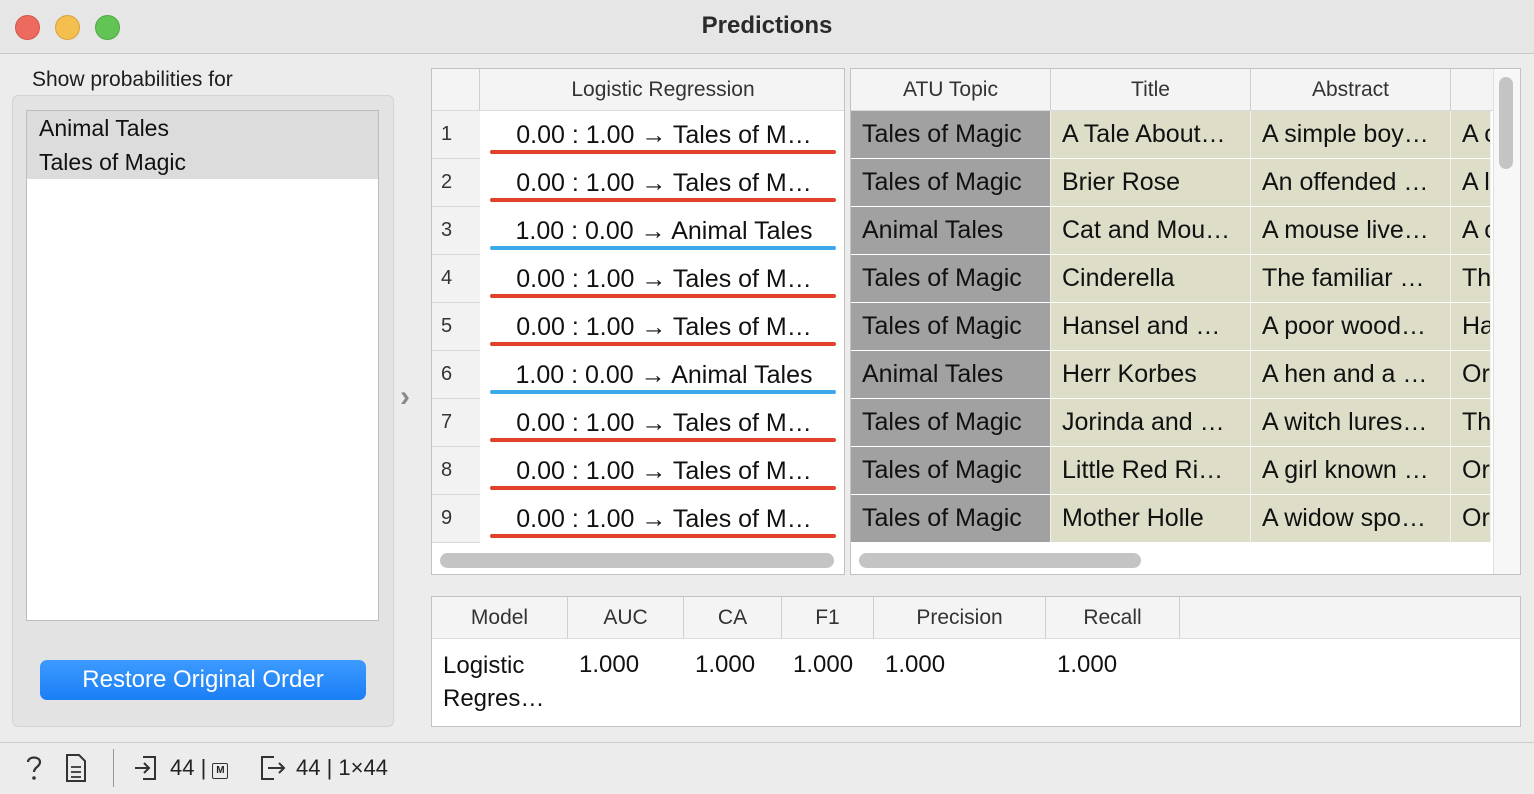  Describe the element at coordinates (1151, 90) in the screenshot. I see `column-header-title: Title` at that location.